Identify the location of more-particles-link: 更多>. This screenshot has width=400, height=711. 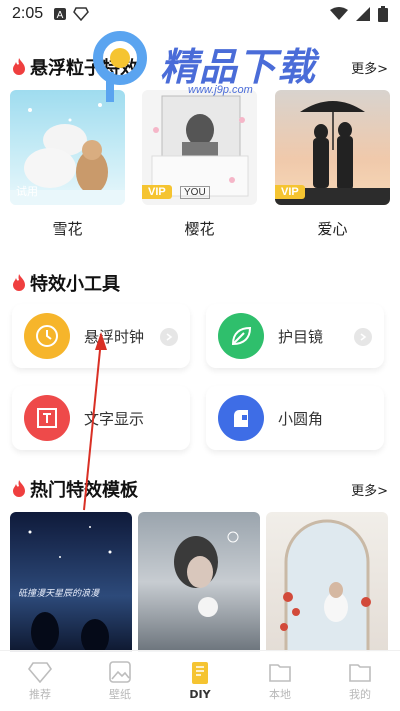
(369, 67).